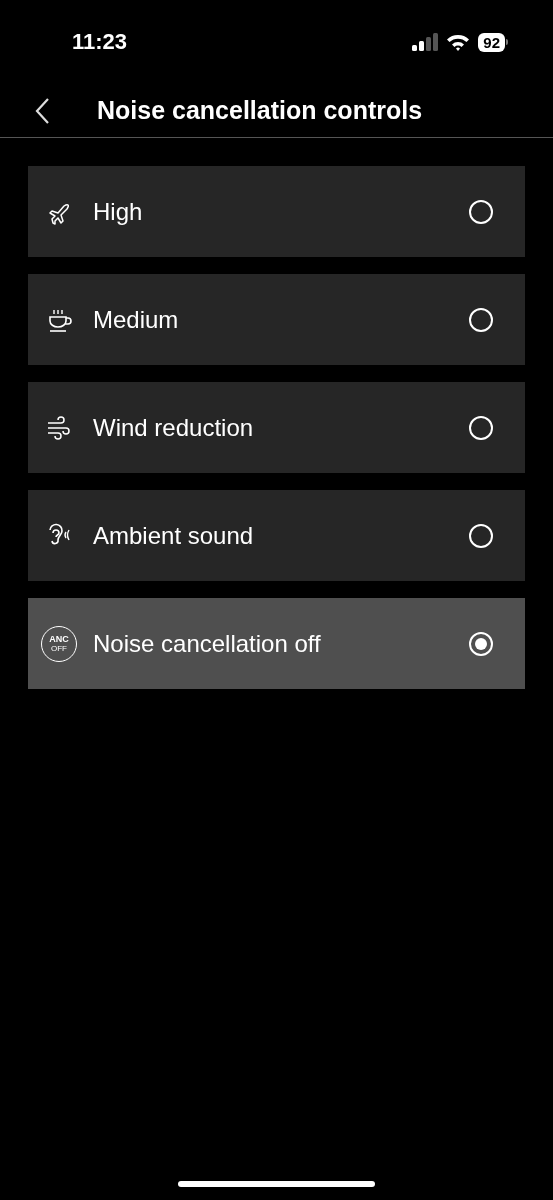  I want to click on page-title: Noise cancellation controls, so click(260, 110).